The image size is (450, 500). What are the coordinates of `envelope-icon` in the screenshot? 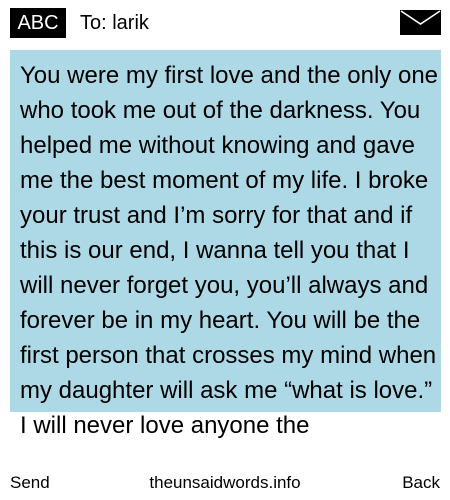 It's located at (420, 22).